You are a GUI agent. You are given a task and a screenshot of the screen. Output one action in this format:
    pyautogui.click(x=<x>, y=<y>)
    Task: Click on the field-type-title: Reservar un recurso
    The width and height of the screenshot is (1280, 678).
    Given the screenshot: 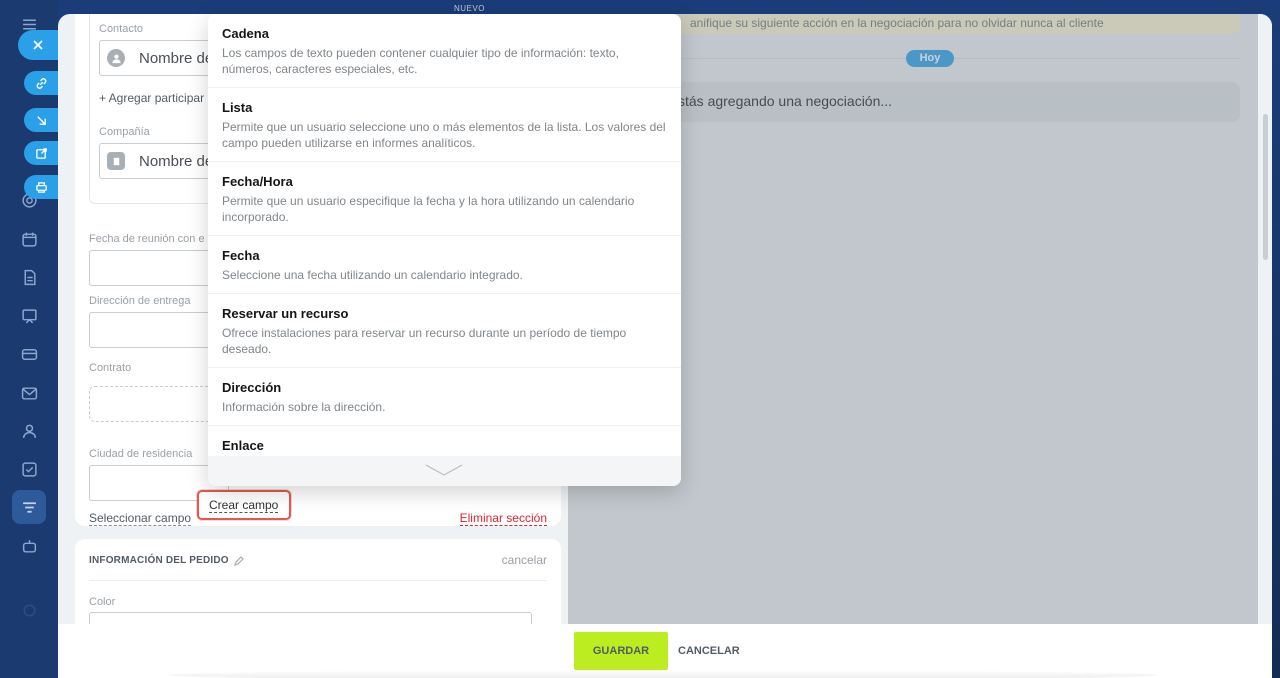 What is the action you would take?
    pyautogui.click(x=285, y=313)
    